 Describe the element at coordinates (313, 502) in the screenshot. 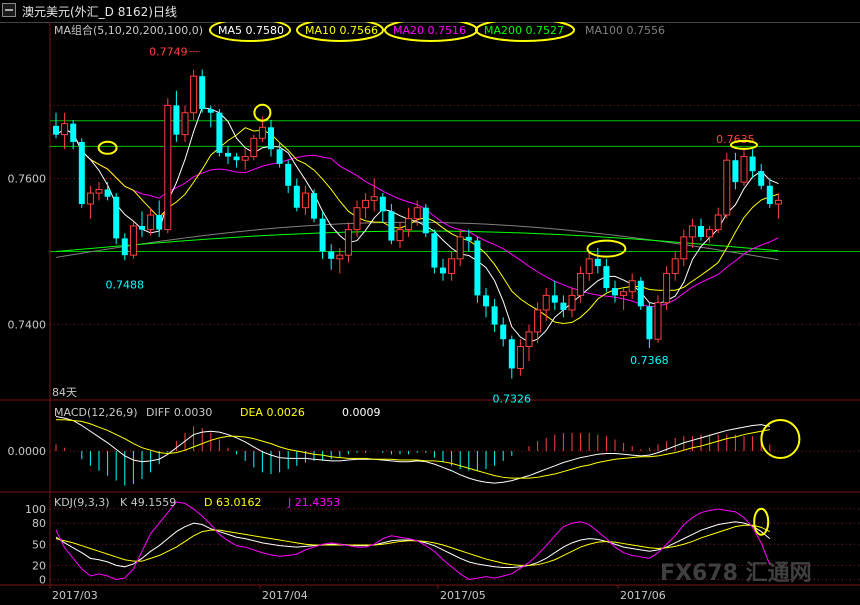

I see `kdj-j-value: J 21.4353` at that location.